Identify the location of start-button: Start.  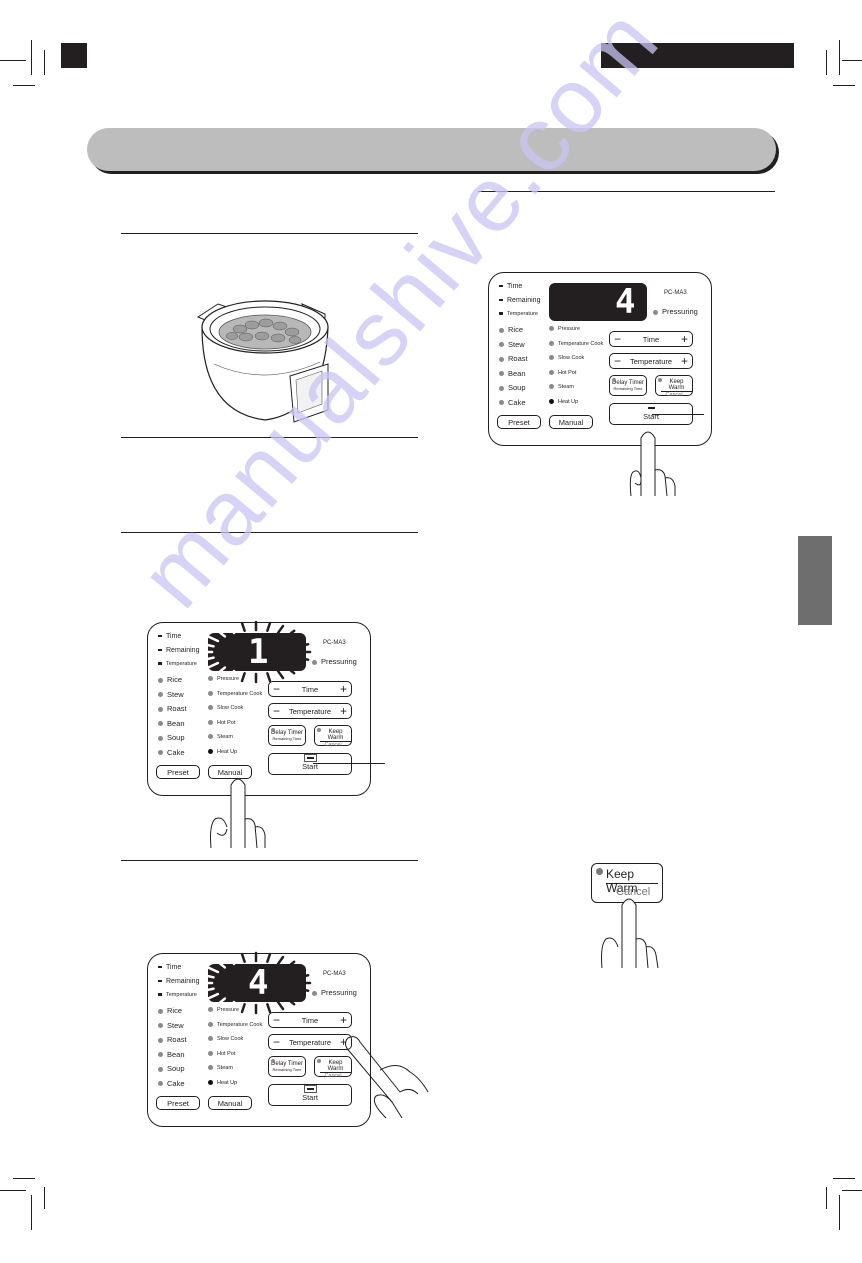
(310, 764).